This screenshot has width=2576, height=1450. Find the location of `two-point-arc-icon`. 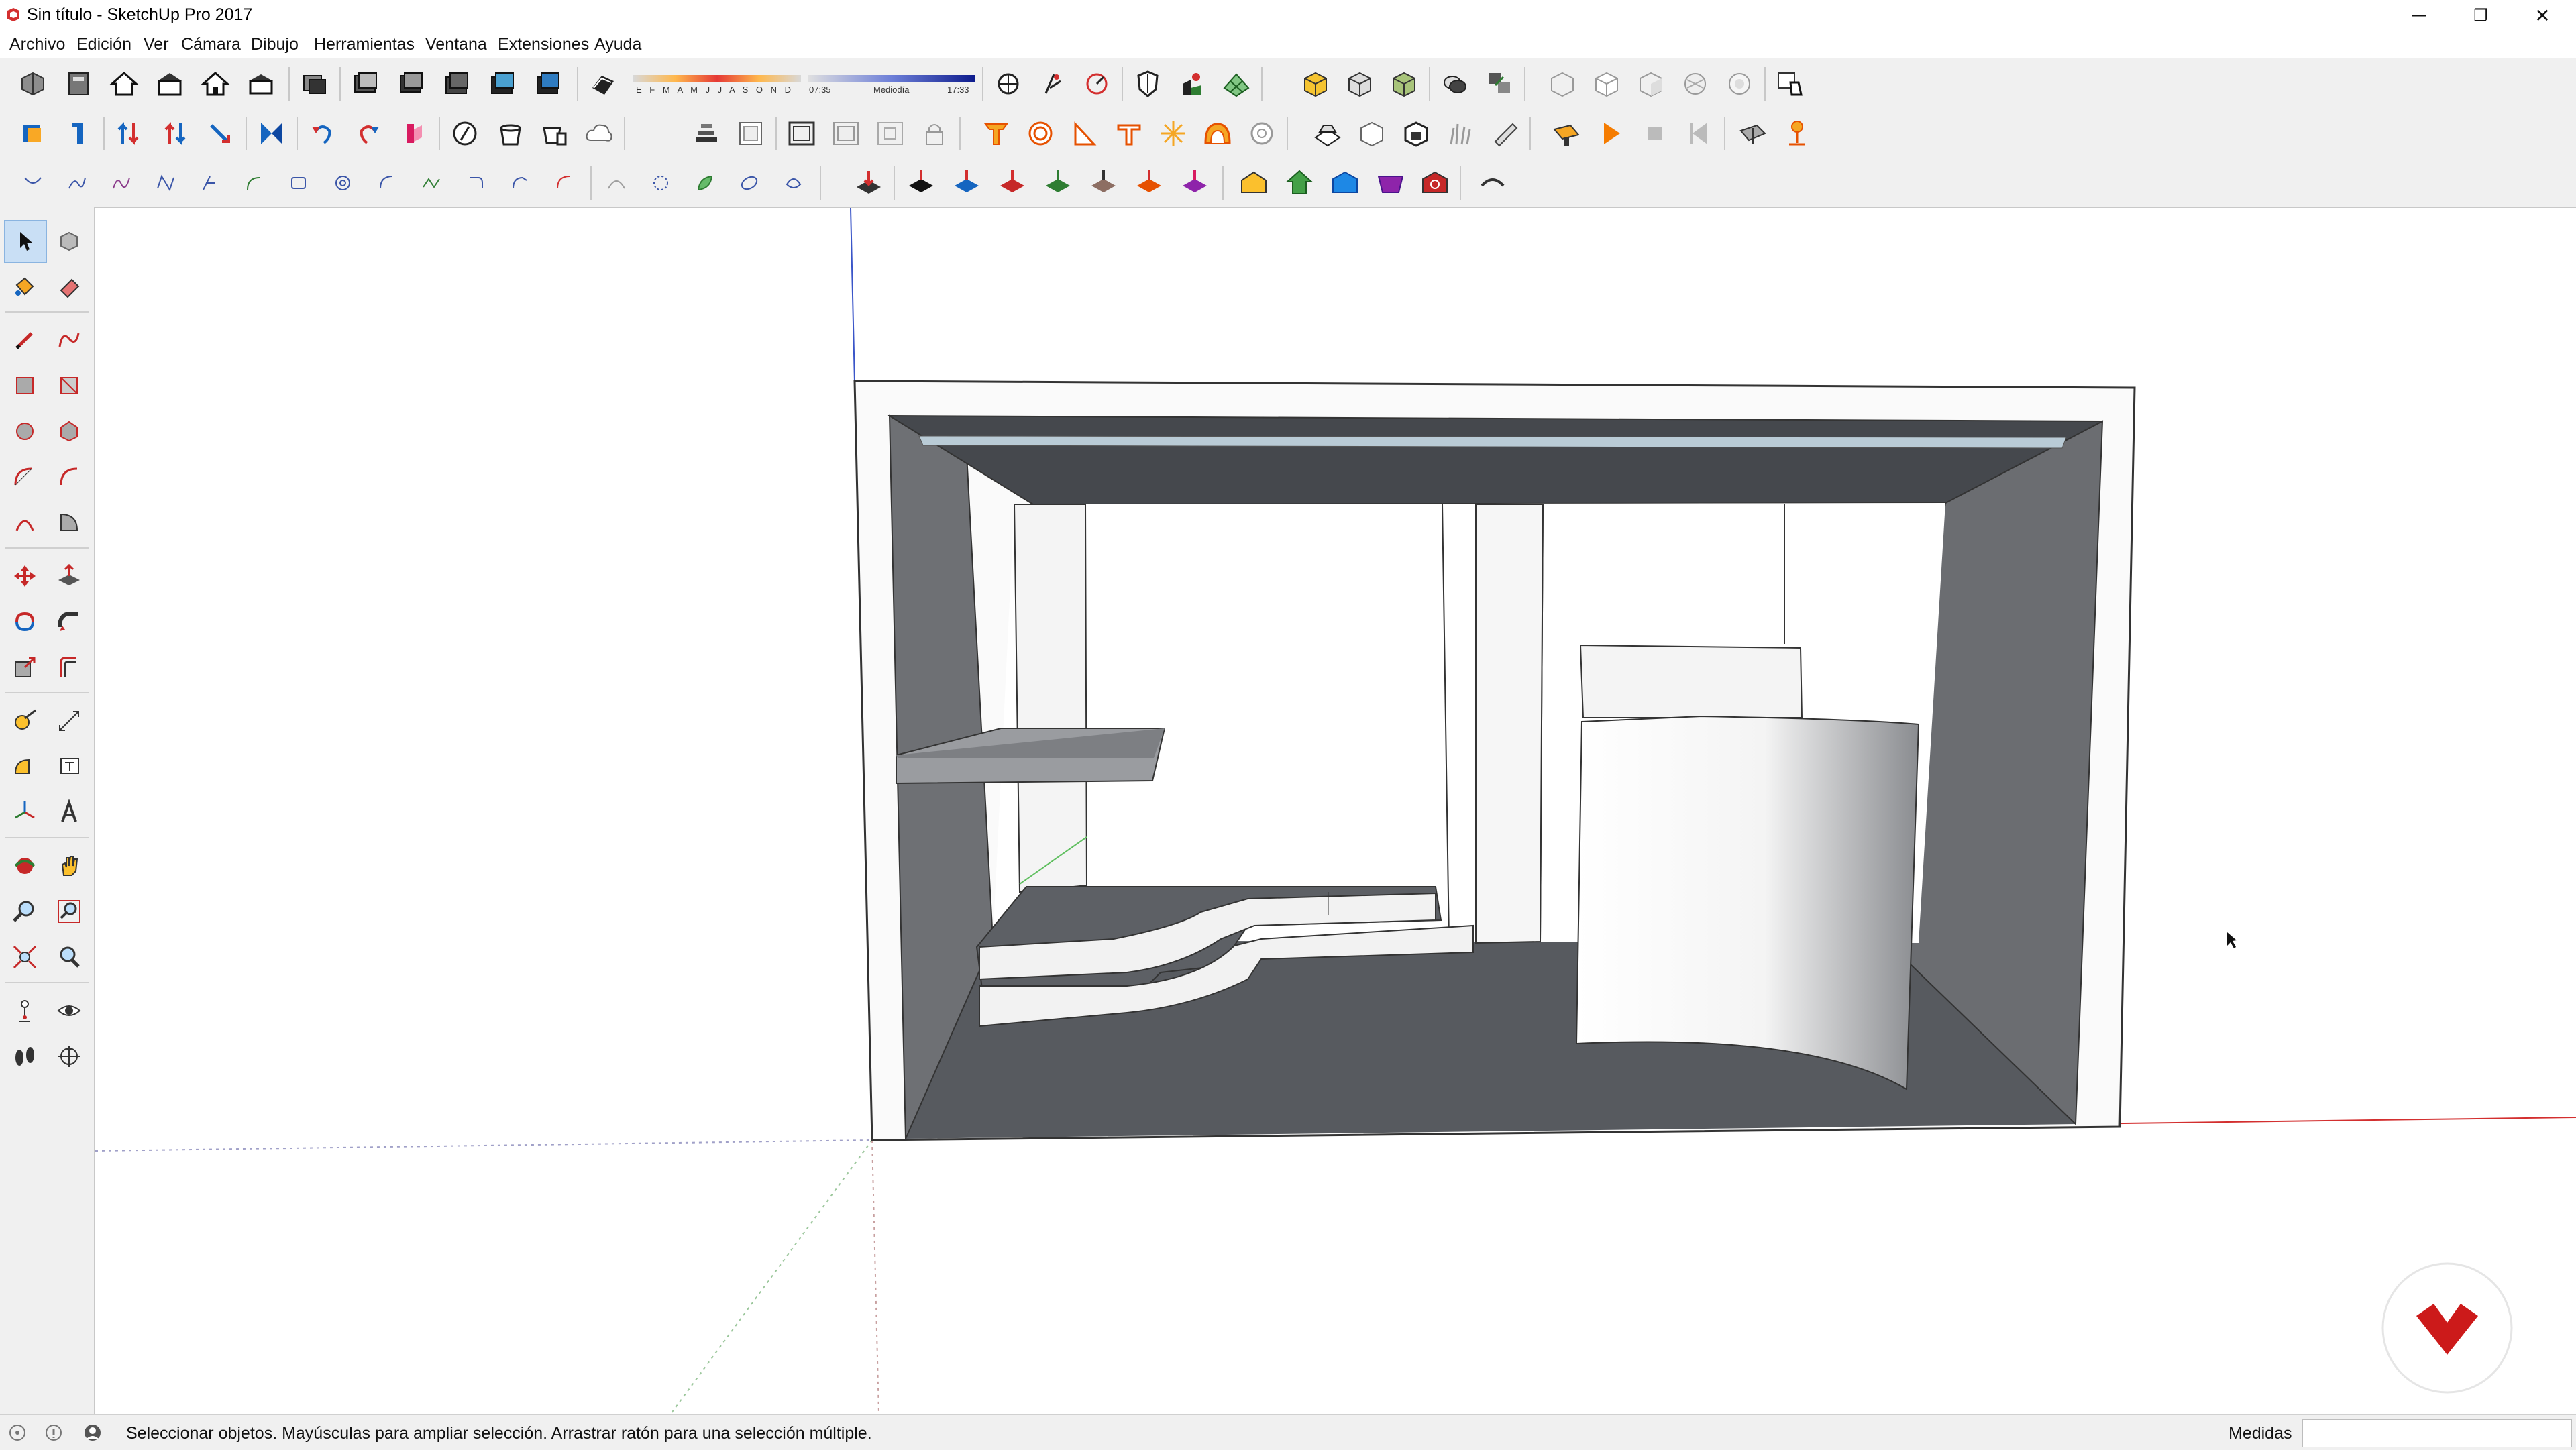

two-point-arc-icon is located at coordinates (69, 477).